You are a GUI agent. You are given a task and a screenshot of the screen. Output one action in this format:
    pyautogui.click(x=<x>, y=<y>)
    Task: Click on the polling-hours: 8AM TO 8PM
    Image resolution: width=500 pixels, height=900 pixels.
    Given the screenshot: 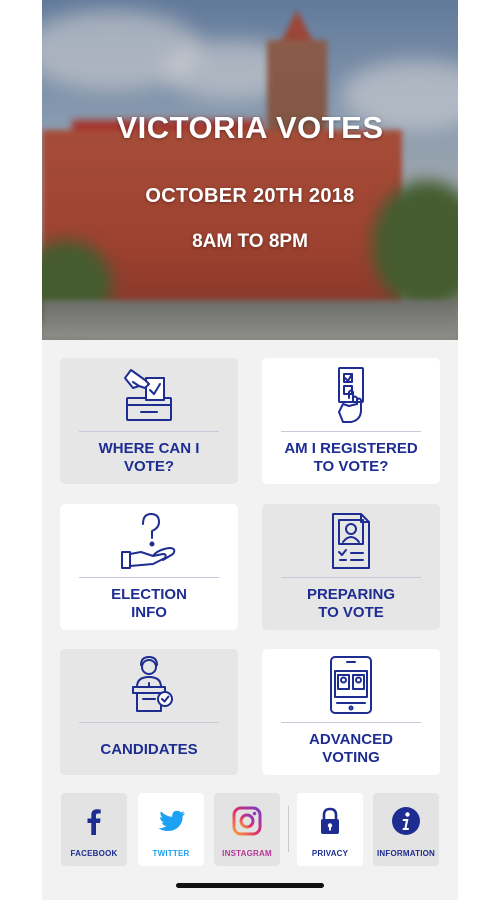 What is the action you would take?
    pyautogui.click(x=250, y=241)
    